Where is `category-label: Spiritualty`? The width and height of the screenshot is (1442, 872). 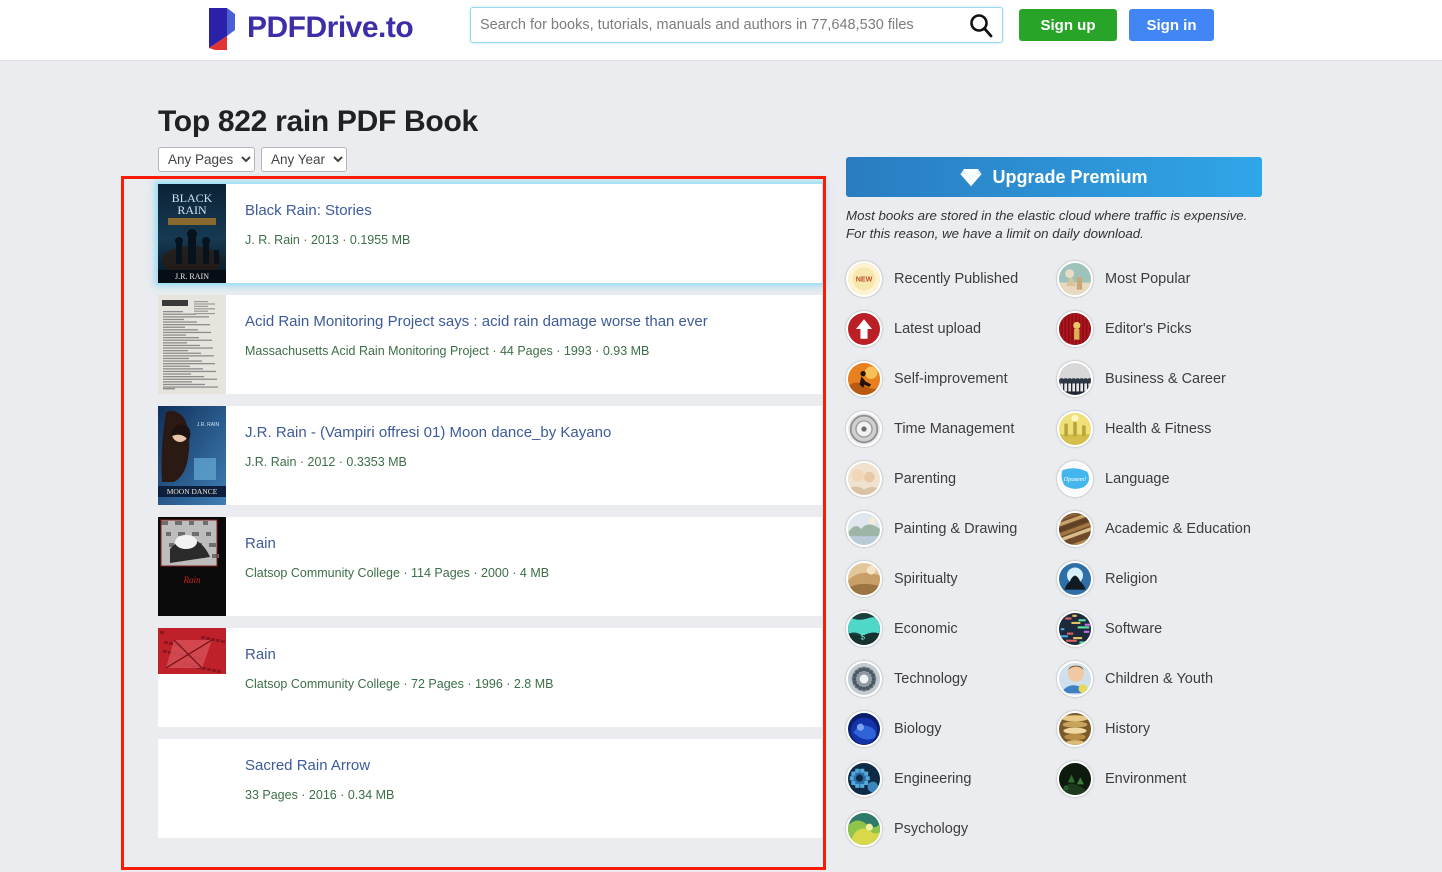
category-label: Spiritualty is located at coordinates (926, 579).